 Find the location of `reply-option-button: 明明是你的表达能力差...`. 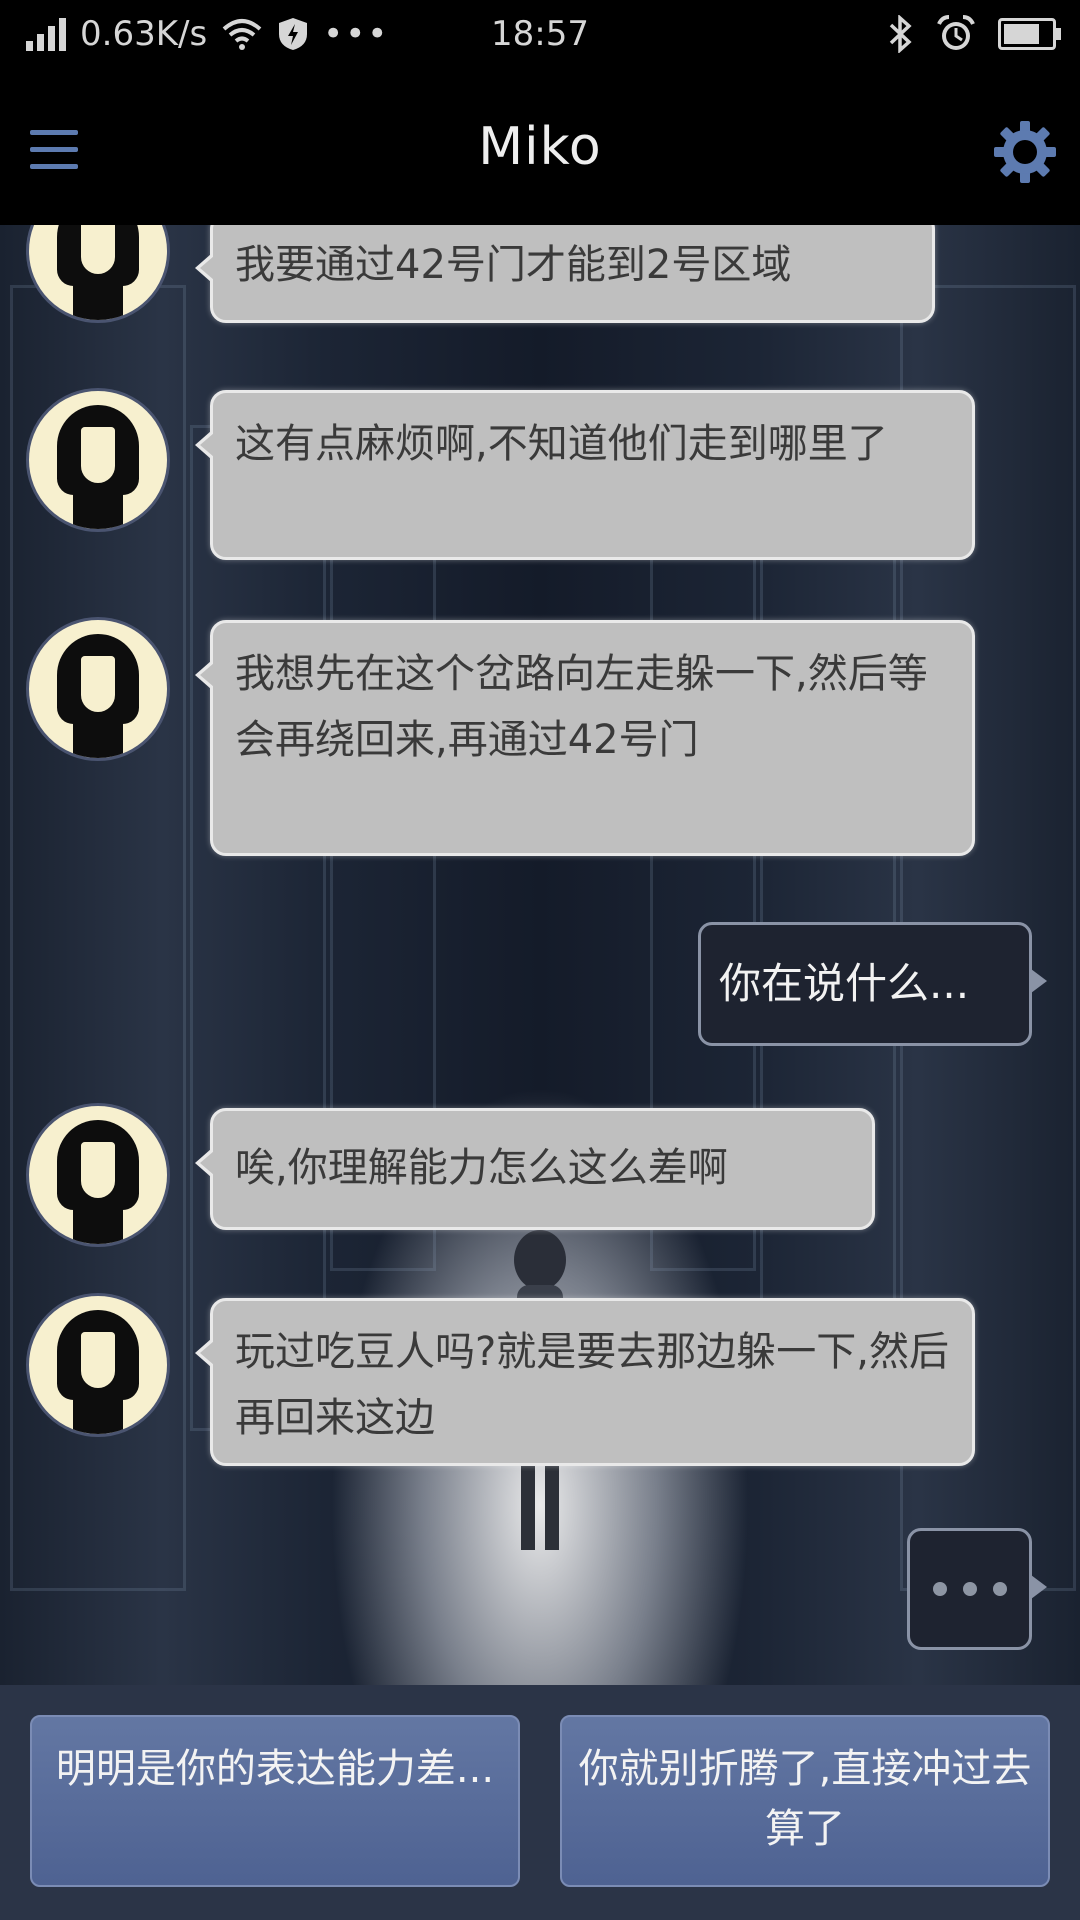

reply-option-button: 明明是你的表达能力差... is located at coordinates (275, 1801).